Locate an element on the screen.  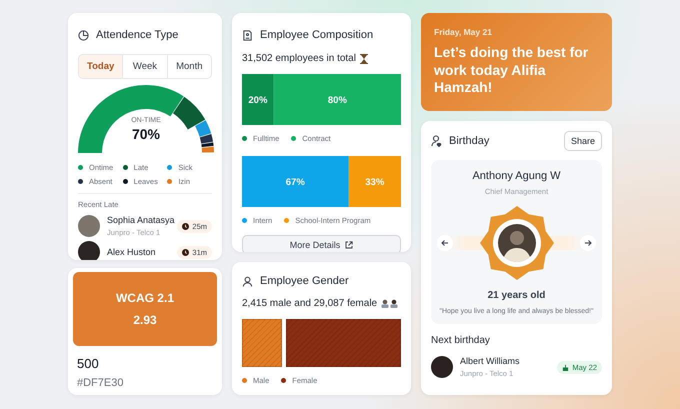
gender-summary: 2,415 male and 29,087 female is located at coordinates (310, 303).